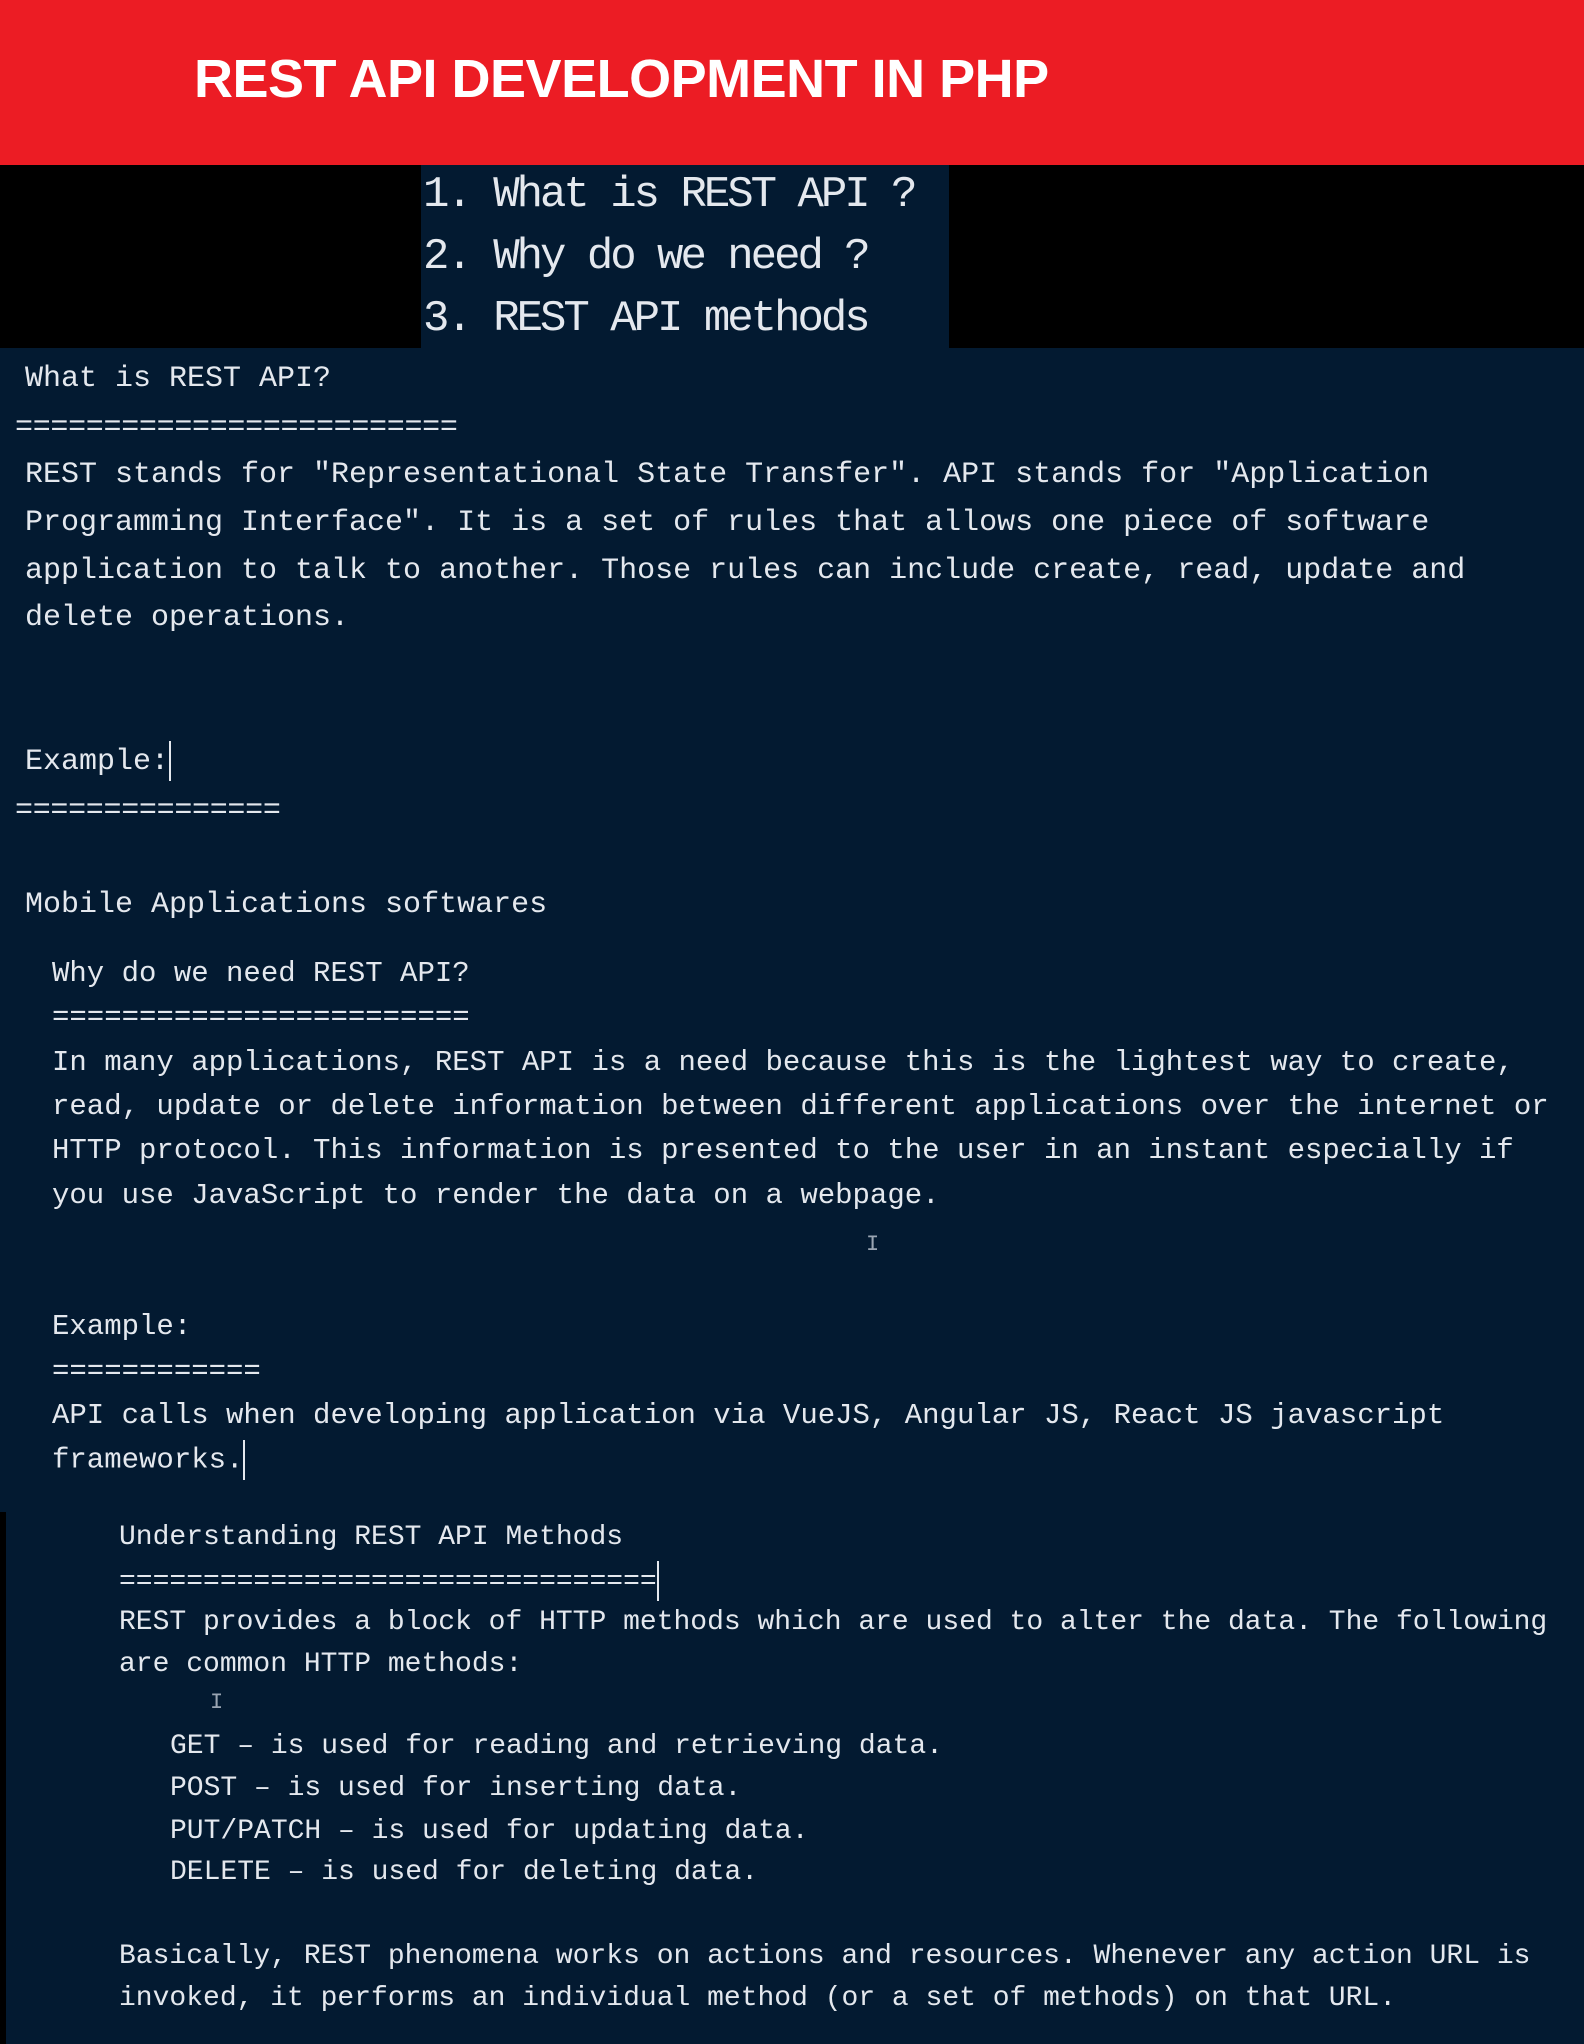 The image size is (1584, 2044). Describe the element at coordinates (464, 1872) in the screenshot. I see `method-delete: DELETE – is used for deleting data.` at that location.